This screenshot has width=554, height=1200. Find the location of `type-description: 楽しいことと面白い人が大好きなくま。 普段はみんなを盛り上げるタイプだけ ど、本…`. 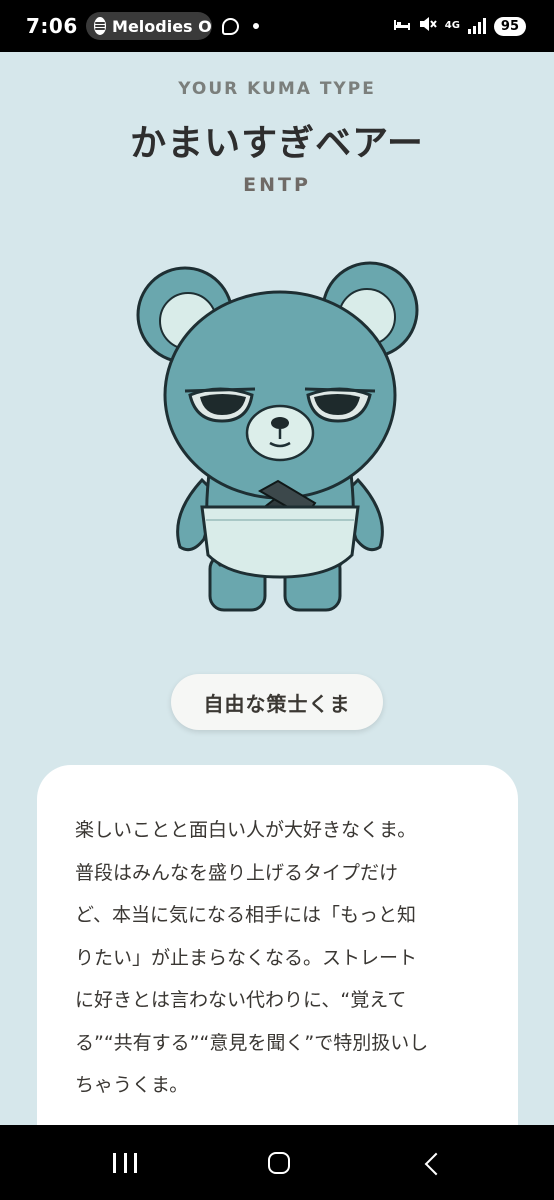

type-description: 楽しいことと面白い人が大好きなくま。 普段はみんなを盛り上げるタイプだけ ど、本… is located at coordinates (252, 957).